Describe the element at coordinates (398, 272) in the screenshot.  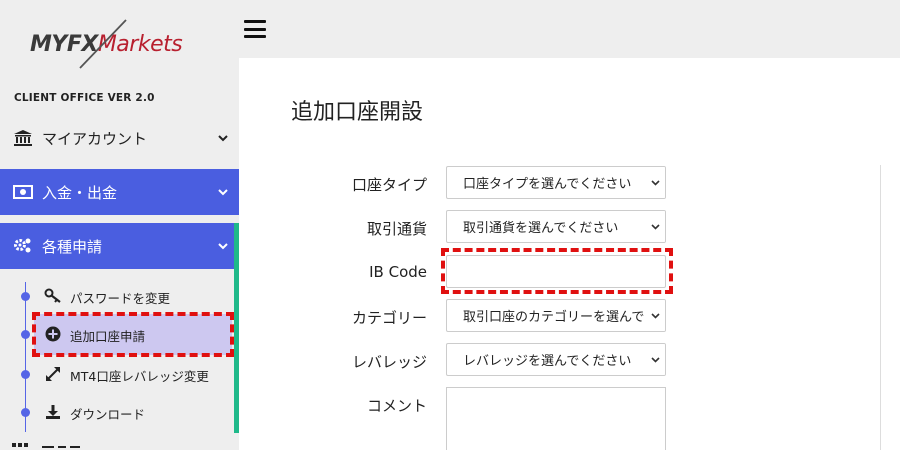
I see `ib-code-label: IB Code` at that location.